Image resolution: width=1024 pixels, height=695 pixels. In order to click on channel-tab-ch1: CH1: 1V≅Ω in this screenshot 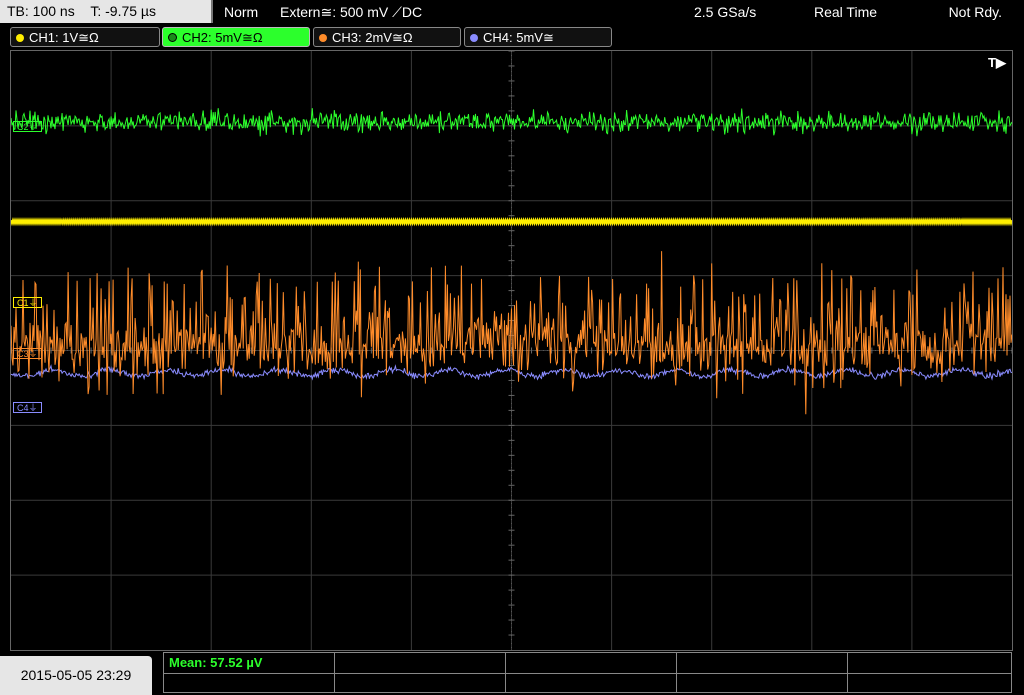, I will do `click(85, 37)`.